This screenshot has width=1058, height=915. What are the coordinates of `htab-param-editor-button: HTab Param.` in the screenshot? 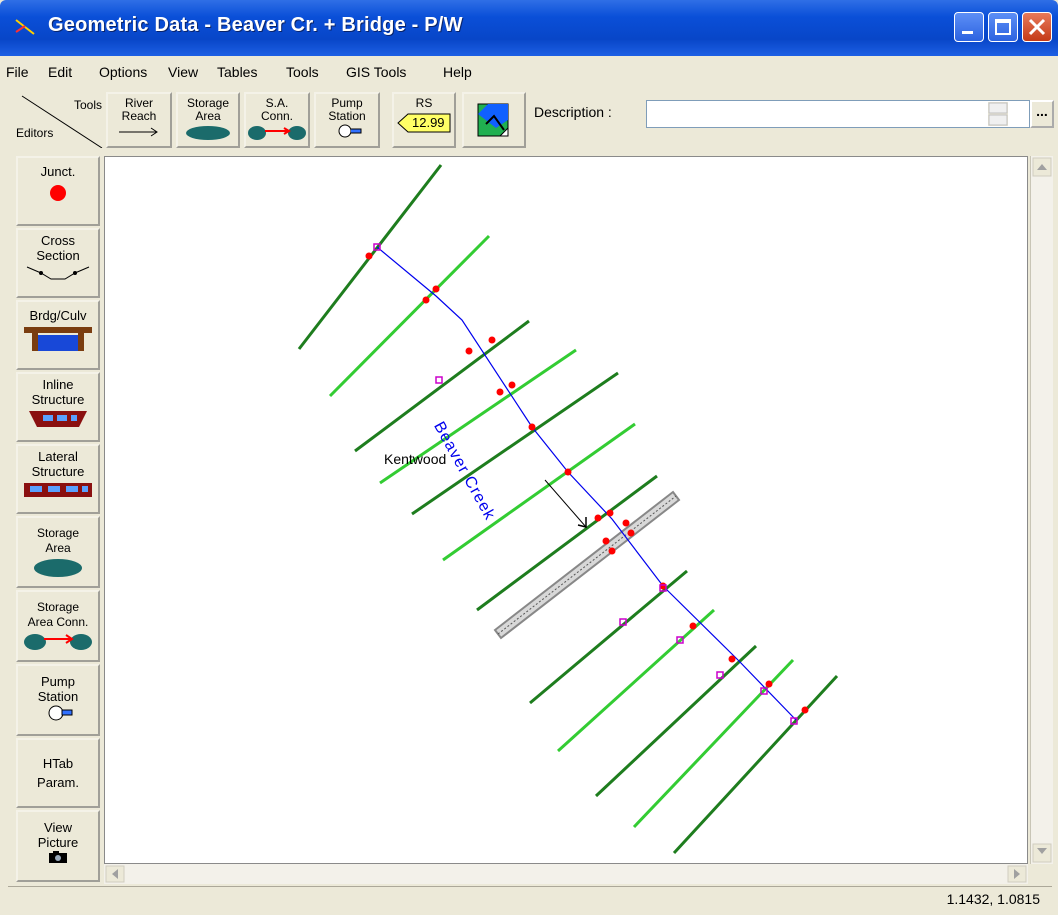 It's located at (58, 773).